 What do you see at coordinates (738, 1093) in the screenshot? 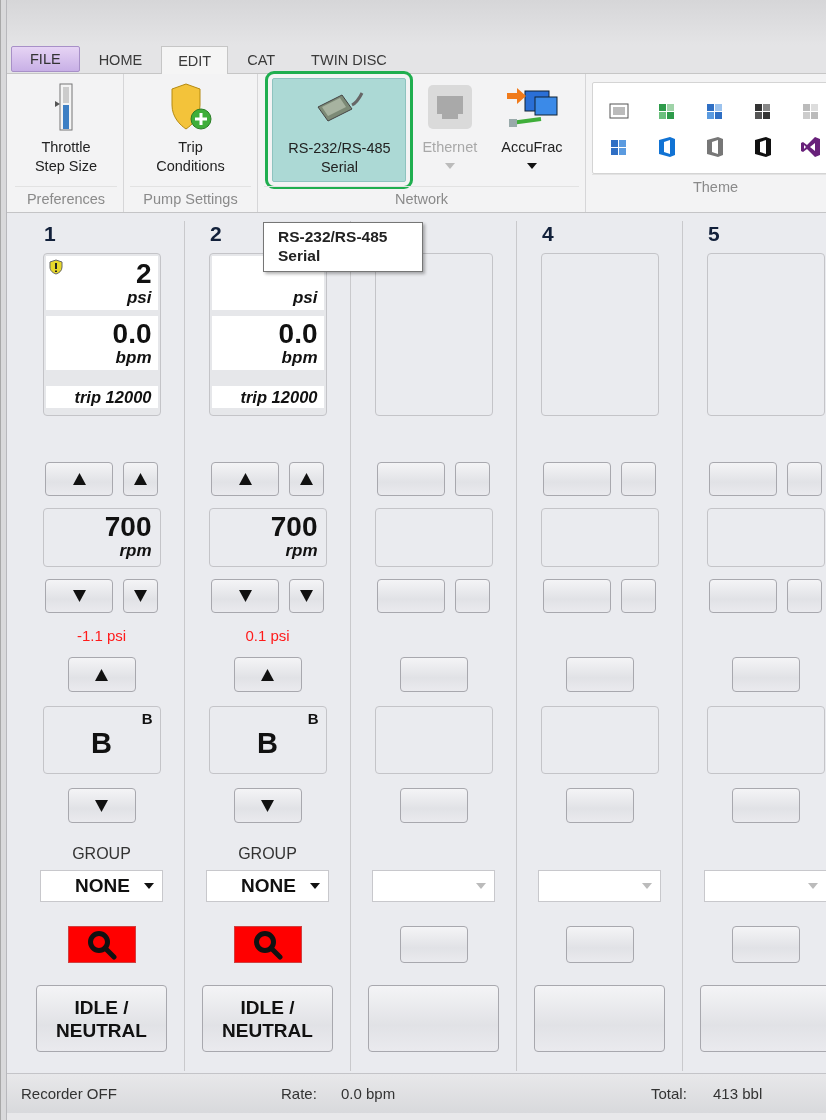
I see `total-value: 413 bbl` at bounding box center [738, 1093].